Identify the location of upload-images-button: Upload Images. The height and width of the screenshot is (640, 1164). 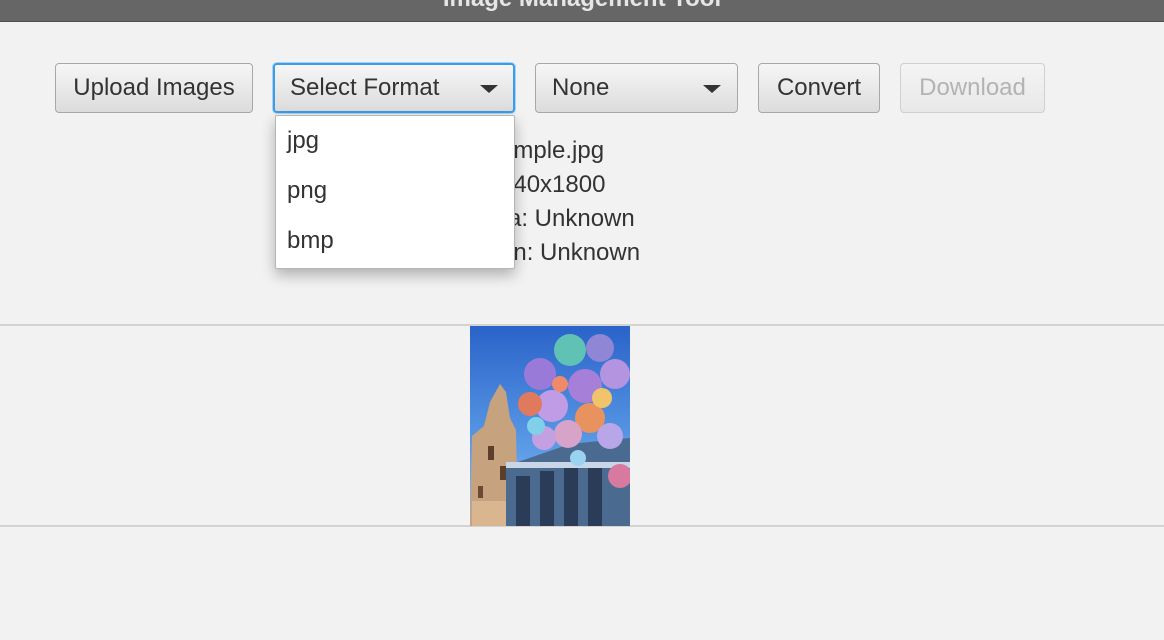
(154, 88).